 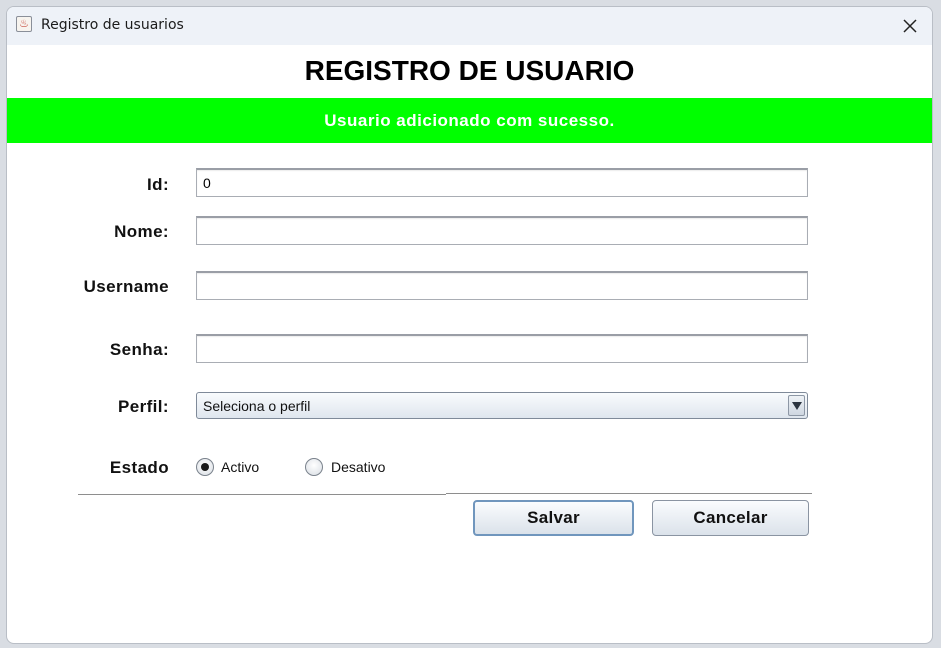 I want to click on separator-right, so click(x=629, y=493).